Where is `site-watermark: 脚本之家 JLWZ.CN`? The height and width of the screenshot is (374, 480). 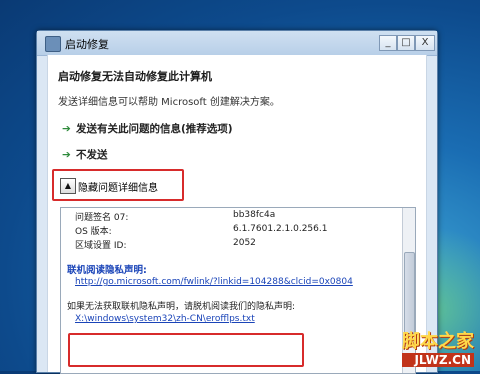 site-watermark: 脚本之家 JLWZ.CN is located at coordinates (438, 347).